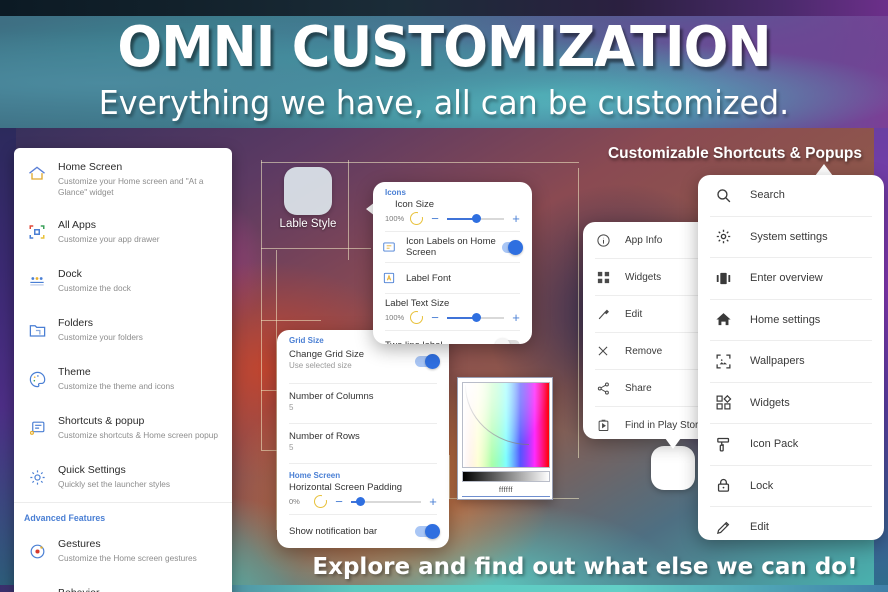 This screenshot has width=888, height=592. I want to click on popup-item-label: System settings, so click(789, 236).